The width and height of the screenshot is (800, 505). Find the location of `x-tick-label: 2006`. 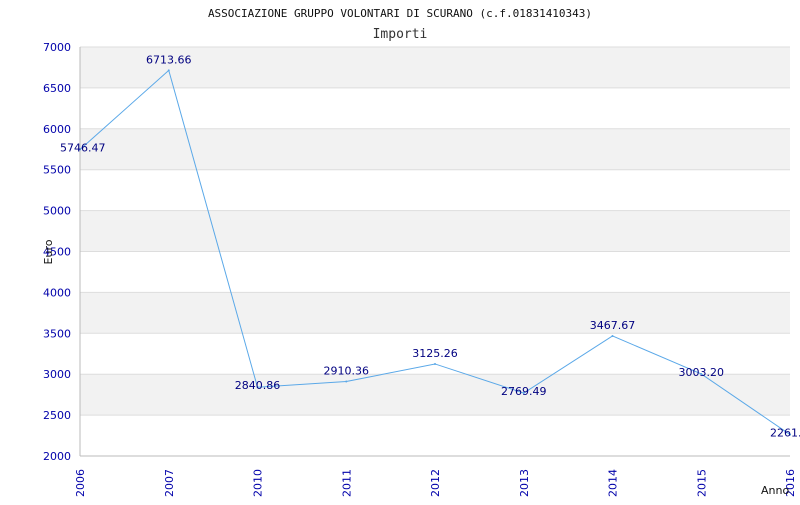

x-tick-label: 2006 is located at coordinates (80, 483).